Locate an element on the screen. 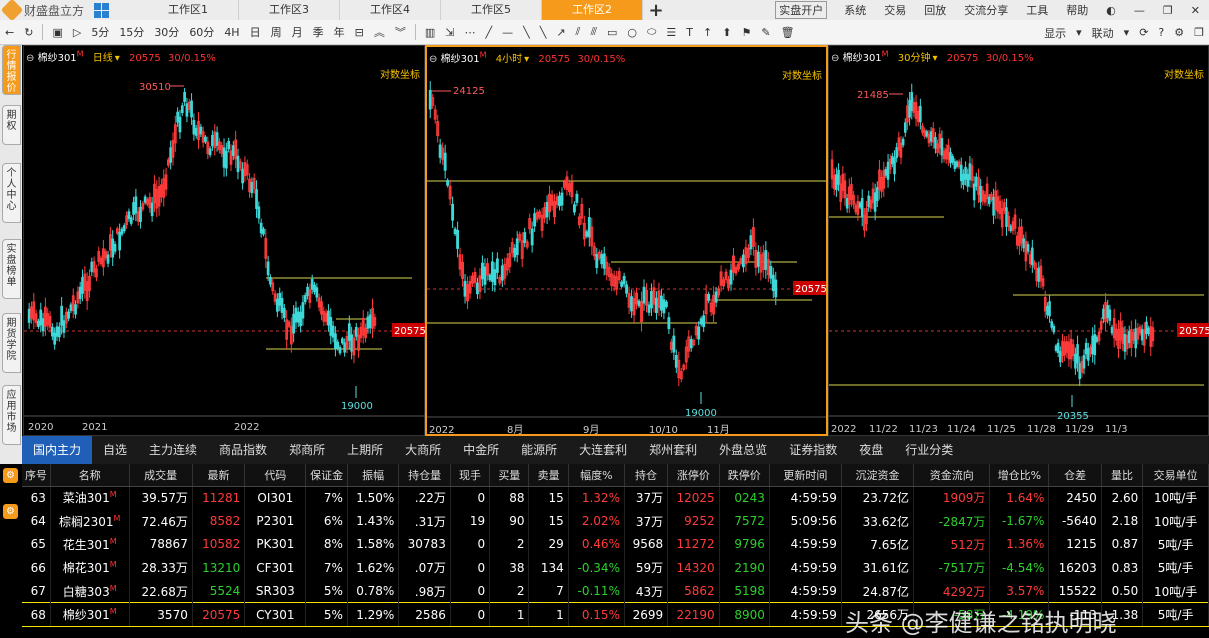  bell-icon: ⚑ is located at coordinates (746, 32).